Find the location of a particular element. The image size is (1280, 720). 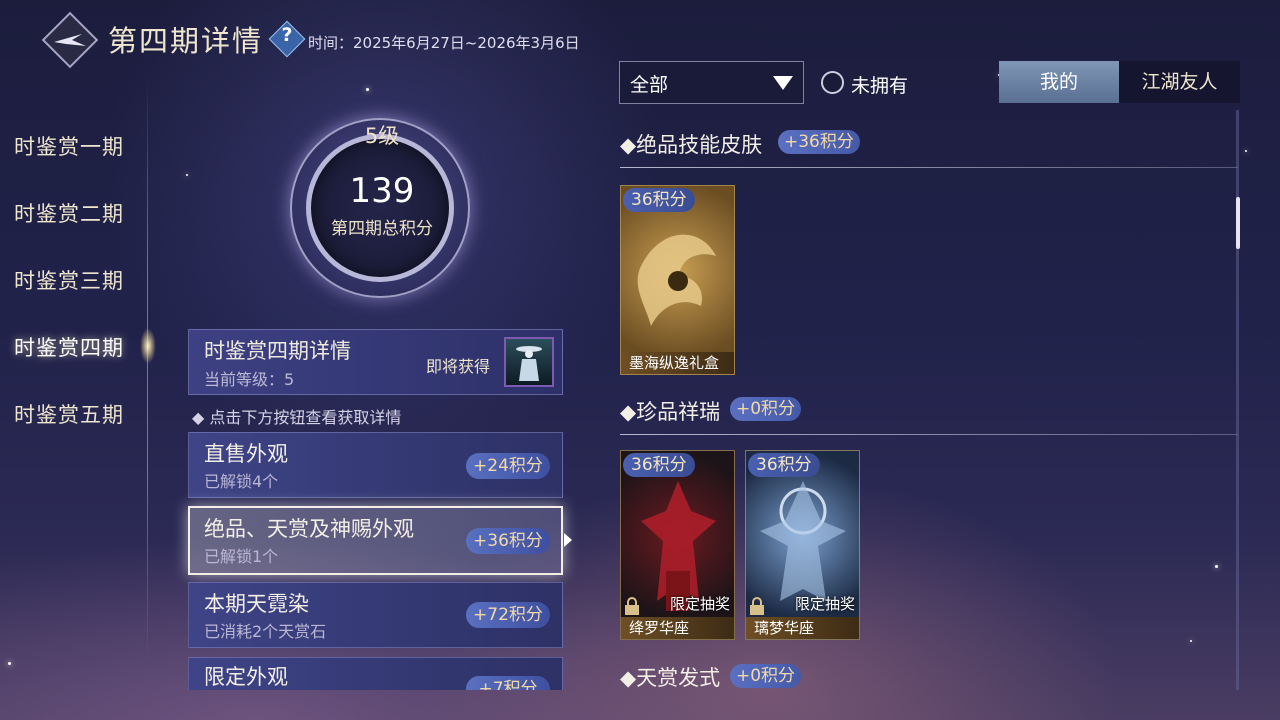

upcoming-reward-label: 即将获得 is located at coordinates (458, 366).